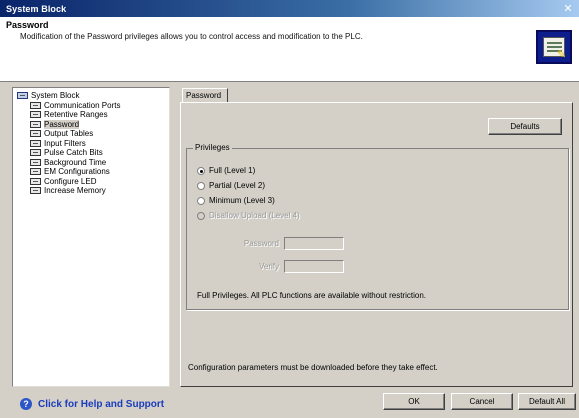  I want to click on tree-item-label: Password, so click(62, 124).